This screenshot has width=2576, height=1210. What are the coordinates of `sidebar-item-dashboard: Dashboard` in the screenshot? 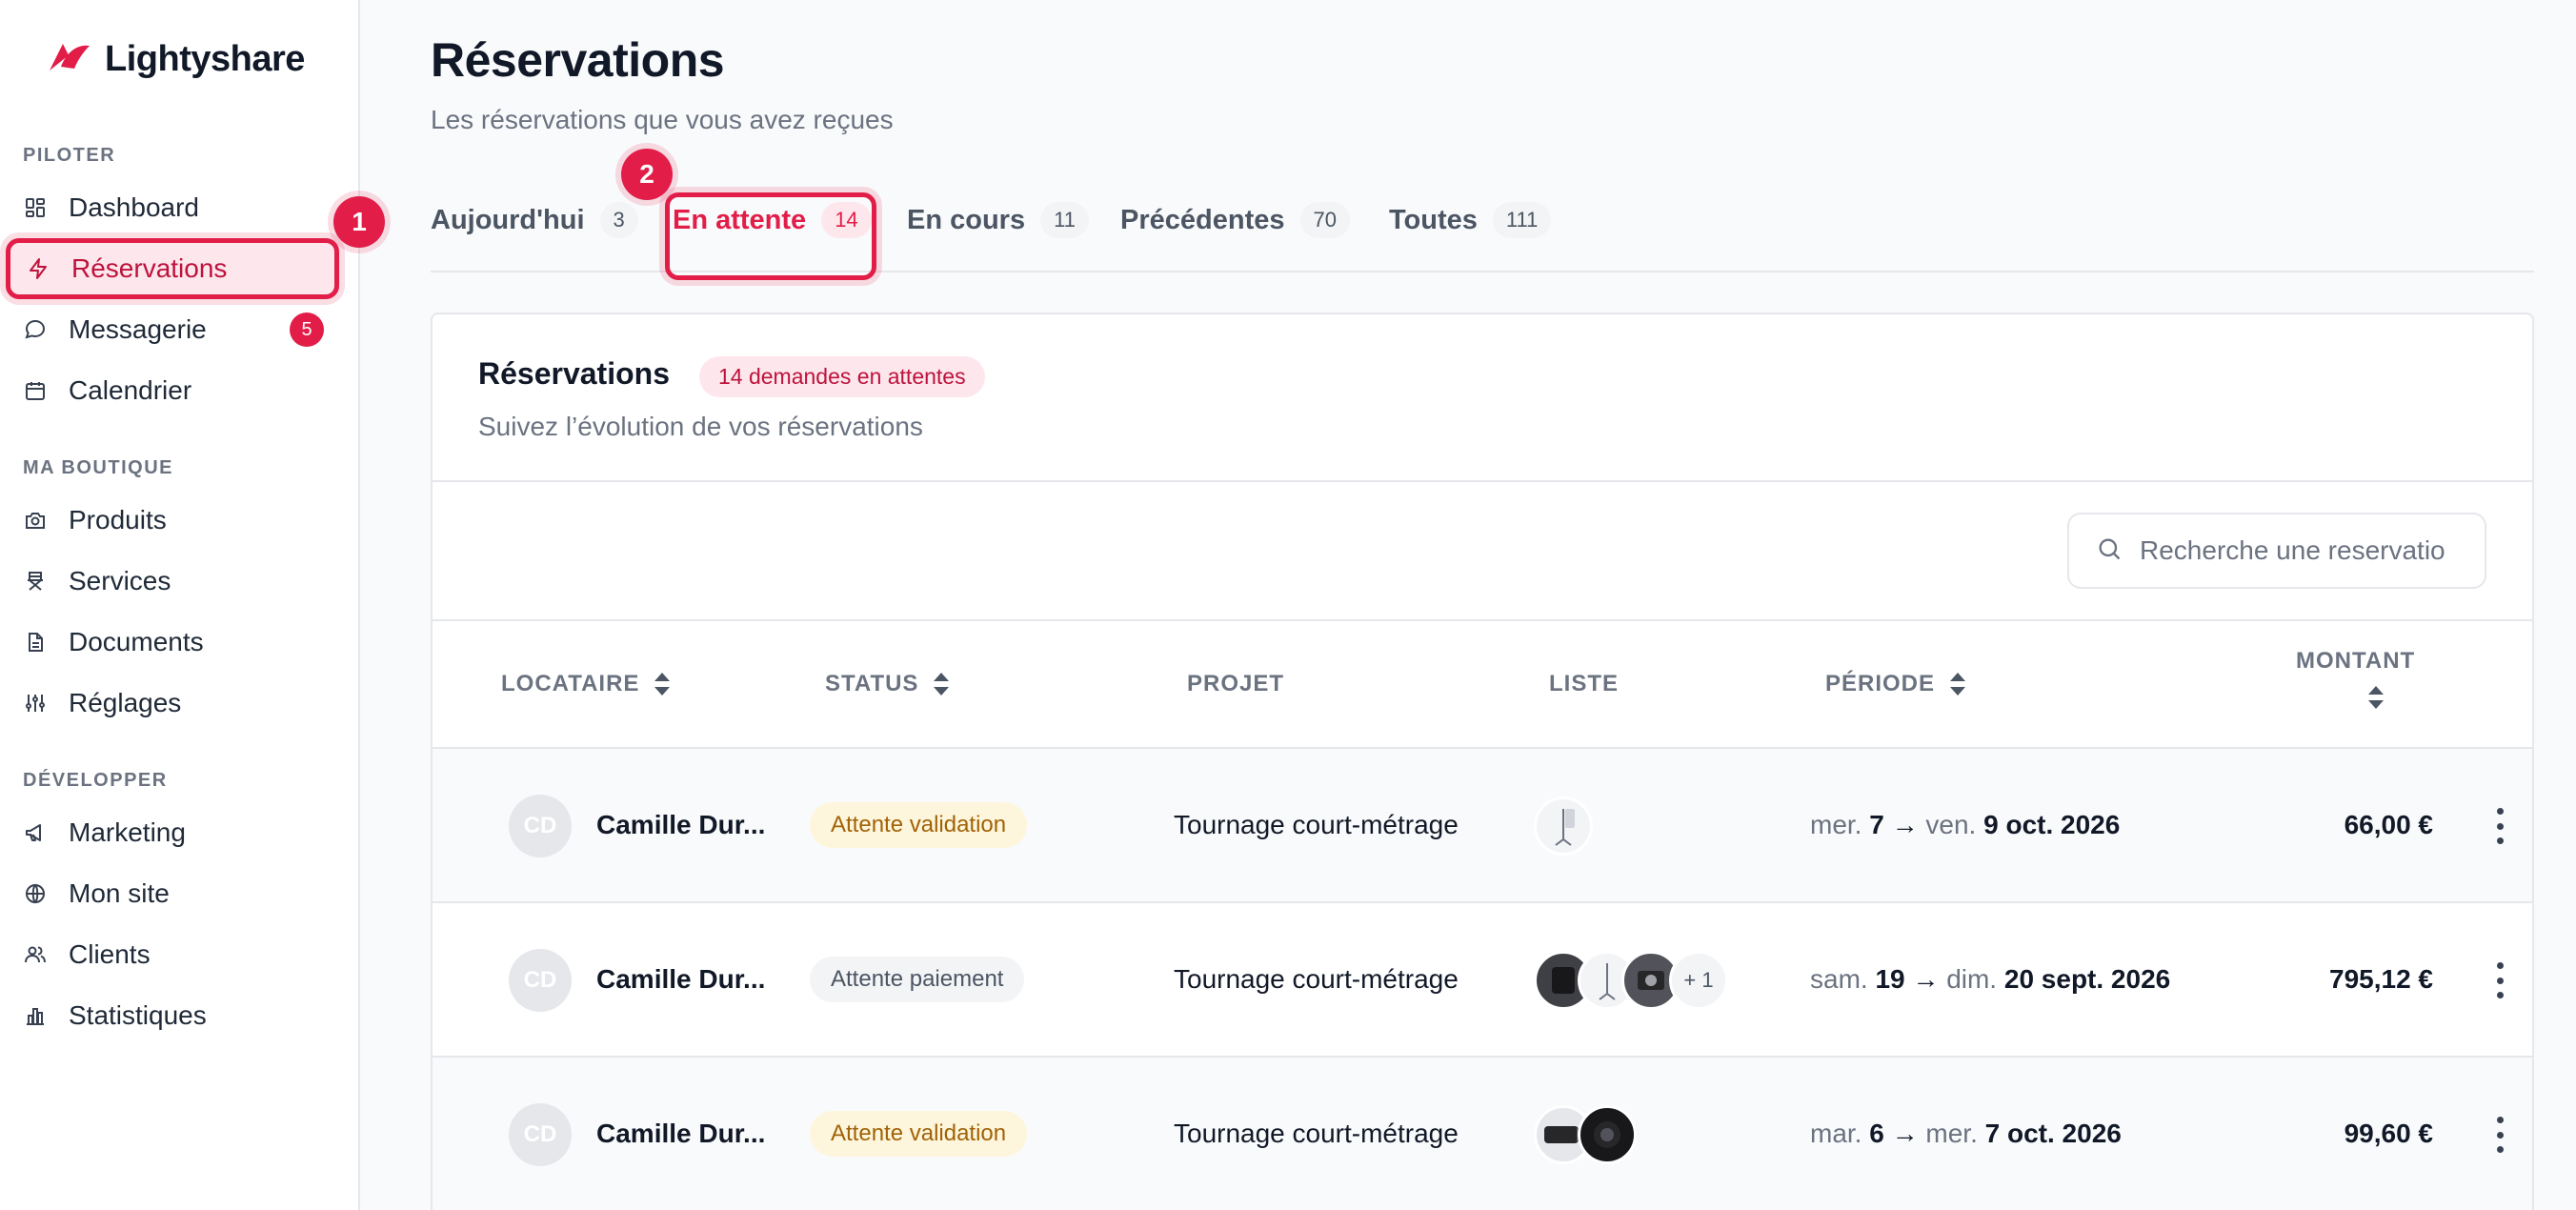 It's located at (172, 207).